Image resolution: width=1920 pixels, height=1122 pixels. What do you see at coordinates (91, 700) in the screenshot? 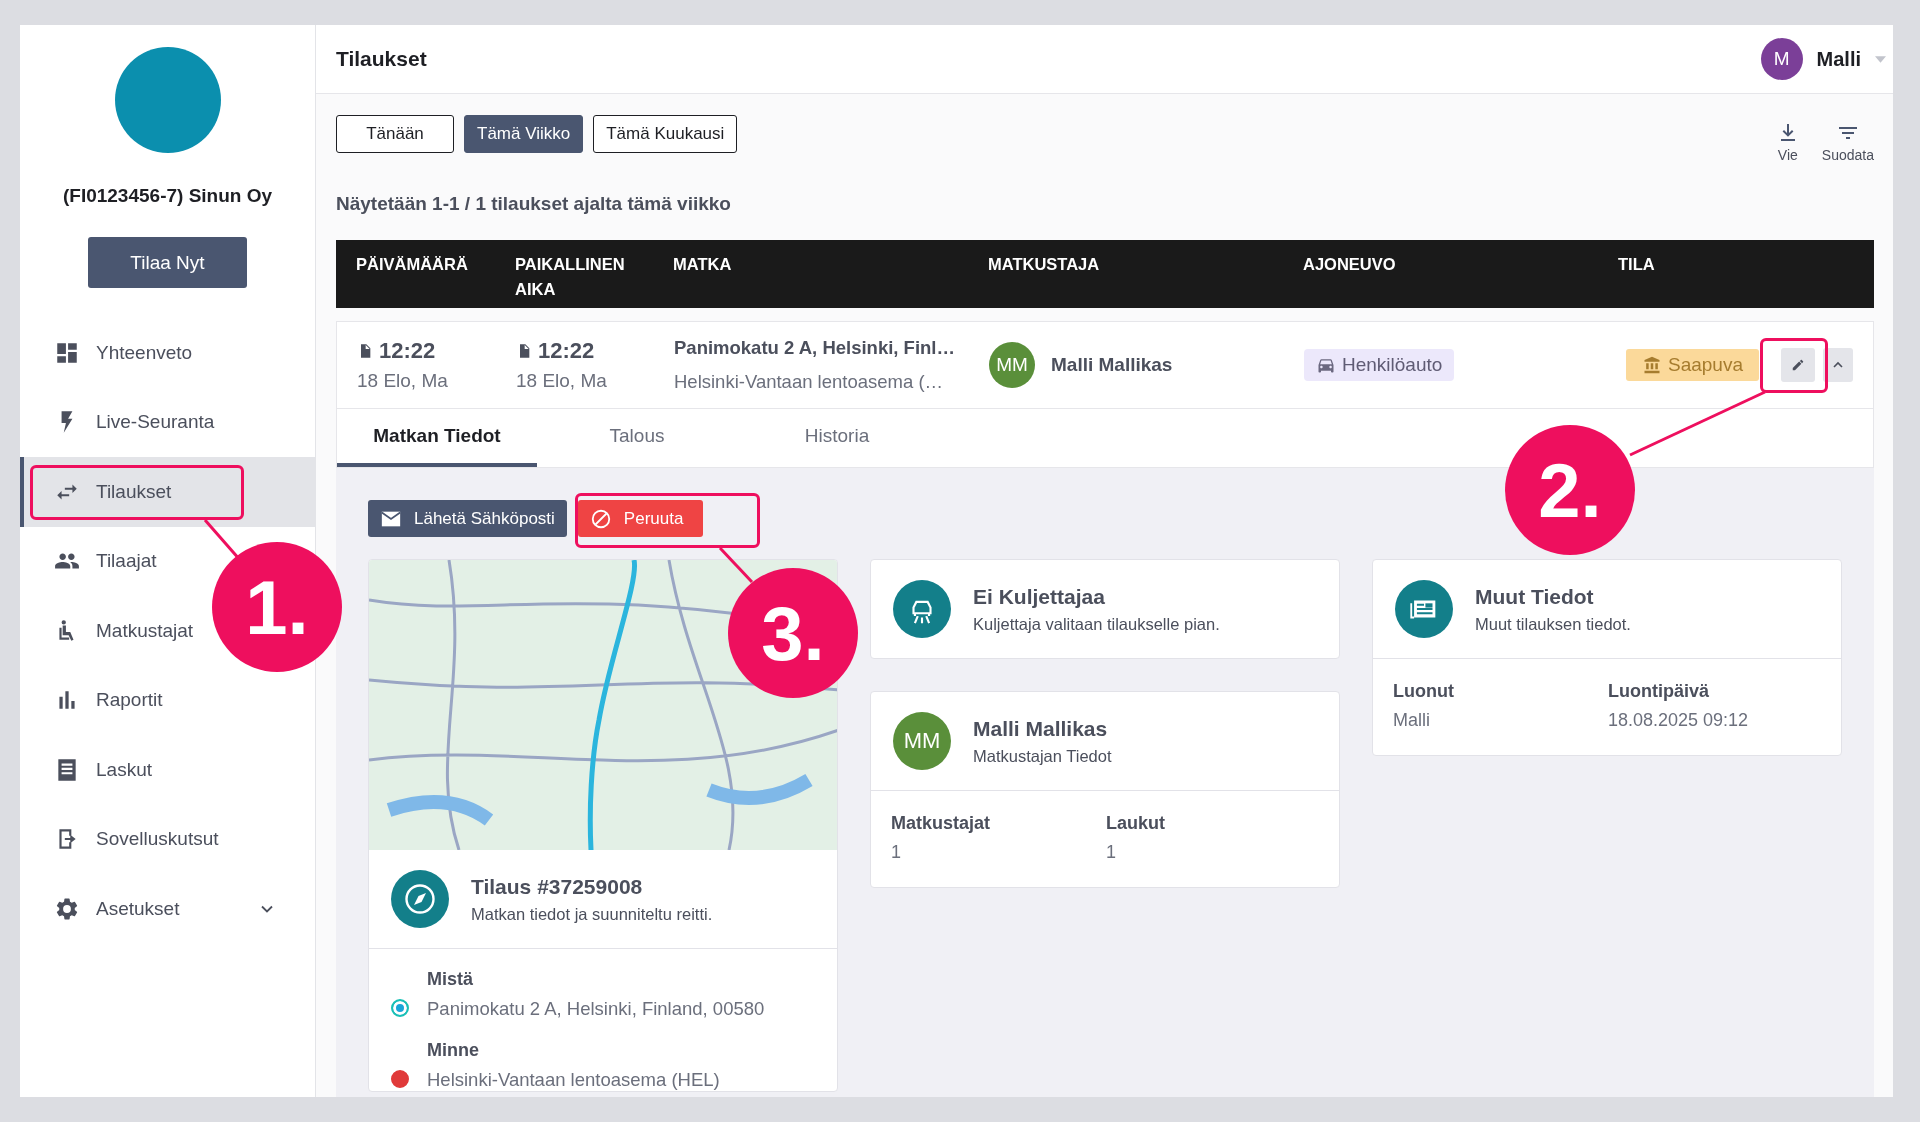
I see `sidebar-item: Raportit` at bounding box center [91, 700].